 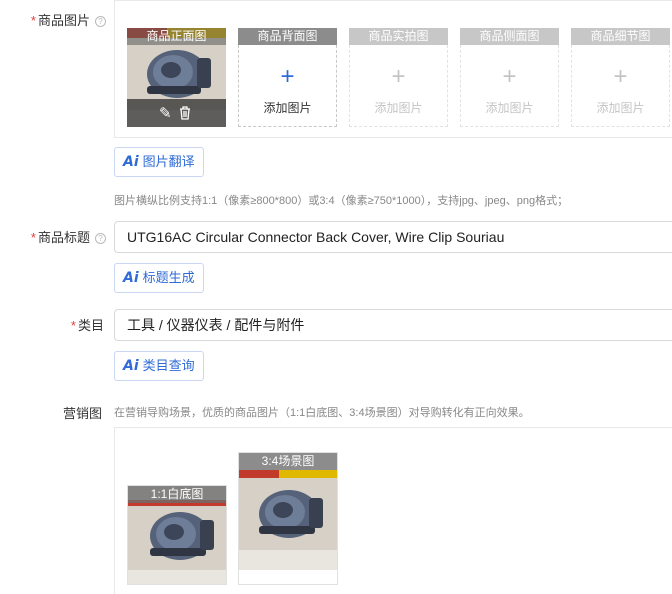 I want to click on slot-real-shot-image: 商品实拍图 + 添加图片, so click(x=398, y=77).